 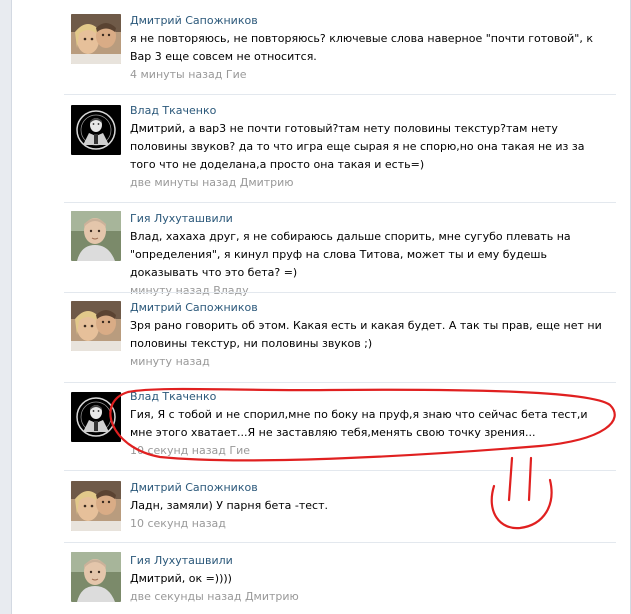 What do you see at coordinates (181, 578) in the screenshot?
I see `comment-text: Дмитрий, ок =))))` at bounding box center [181, 578].